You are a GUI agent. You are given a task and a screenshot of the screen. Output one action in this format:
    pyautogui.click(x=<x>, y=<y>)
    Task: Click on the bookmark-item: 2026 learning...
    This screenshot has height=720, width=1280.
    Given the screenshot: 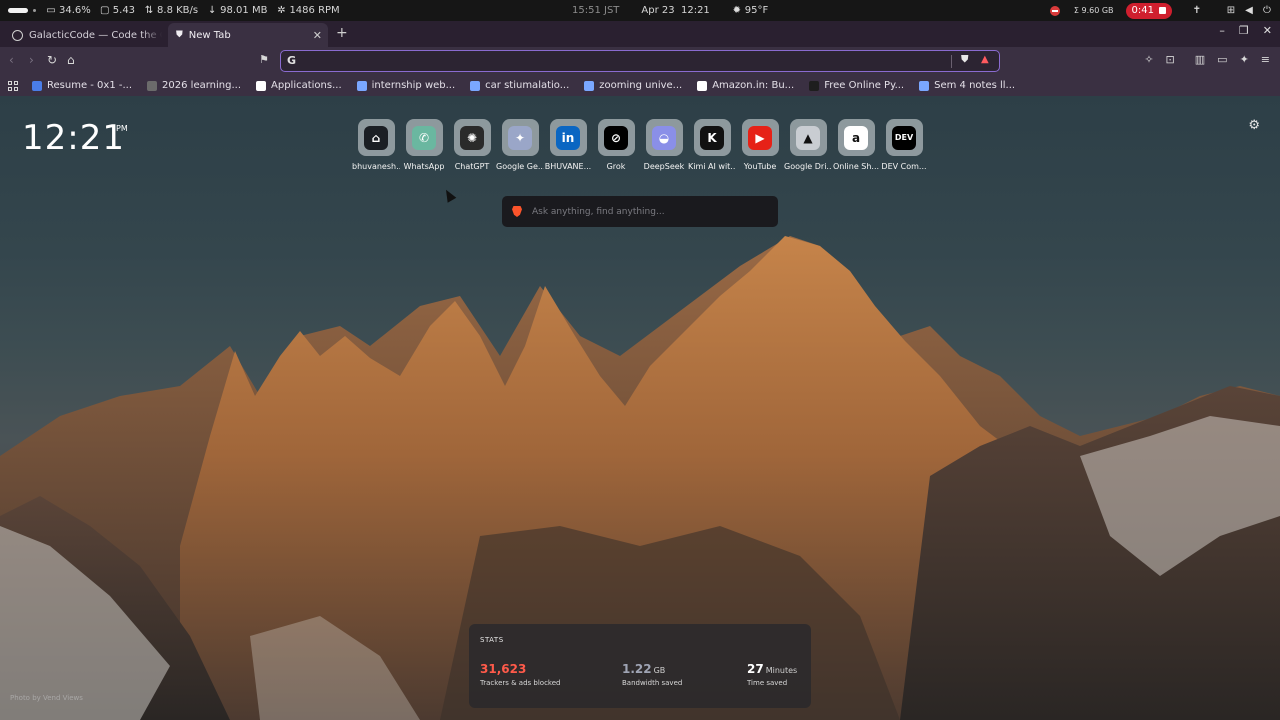 What is the action you would take?
    pyautogui.click(x=194, y=85)
    